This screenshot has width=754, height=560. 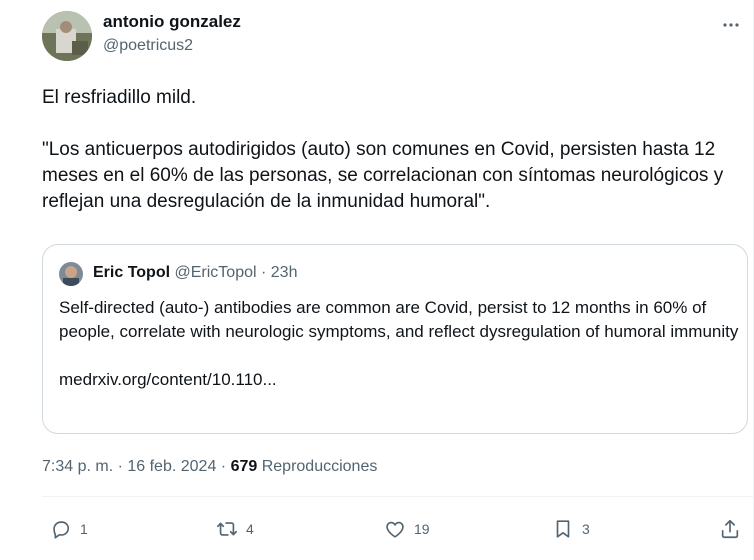 What do you see at coordinates (250, 529) in the screenshot?
I see `repost-count: 4` at bounding box center [250, 529].